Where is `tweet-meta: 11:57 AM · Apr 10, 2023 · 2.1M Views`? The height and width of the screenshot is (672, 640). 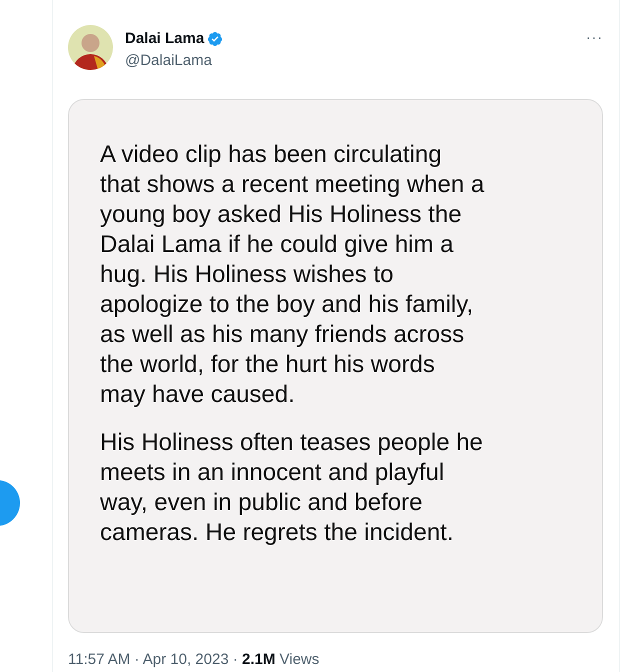
tweet-meta: 11:57 AM · Apr 10, 2023 · 2.1M Views is located at coordinates (194, 660).